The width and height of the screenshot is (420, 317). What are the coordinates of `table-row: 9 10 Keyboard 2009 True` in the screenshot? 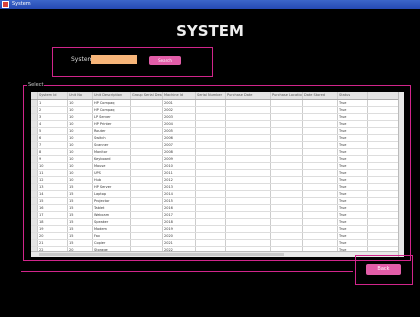 It's located at (217, 159).